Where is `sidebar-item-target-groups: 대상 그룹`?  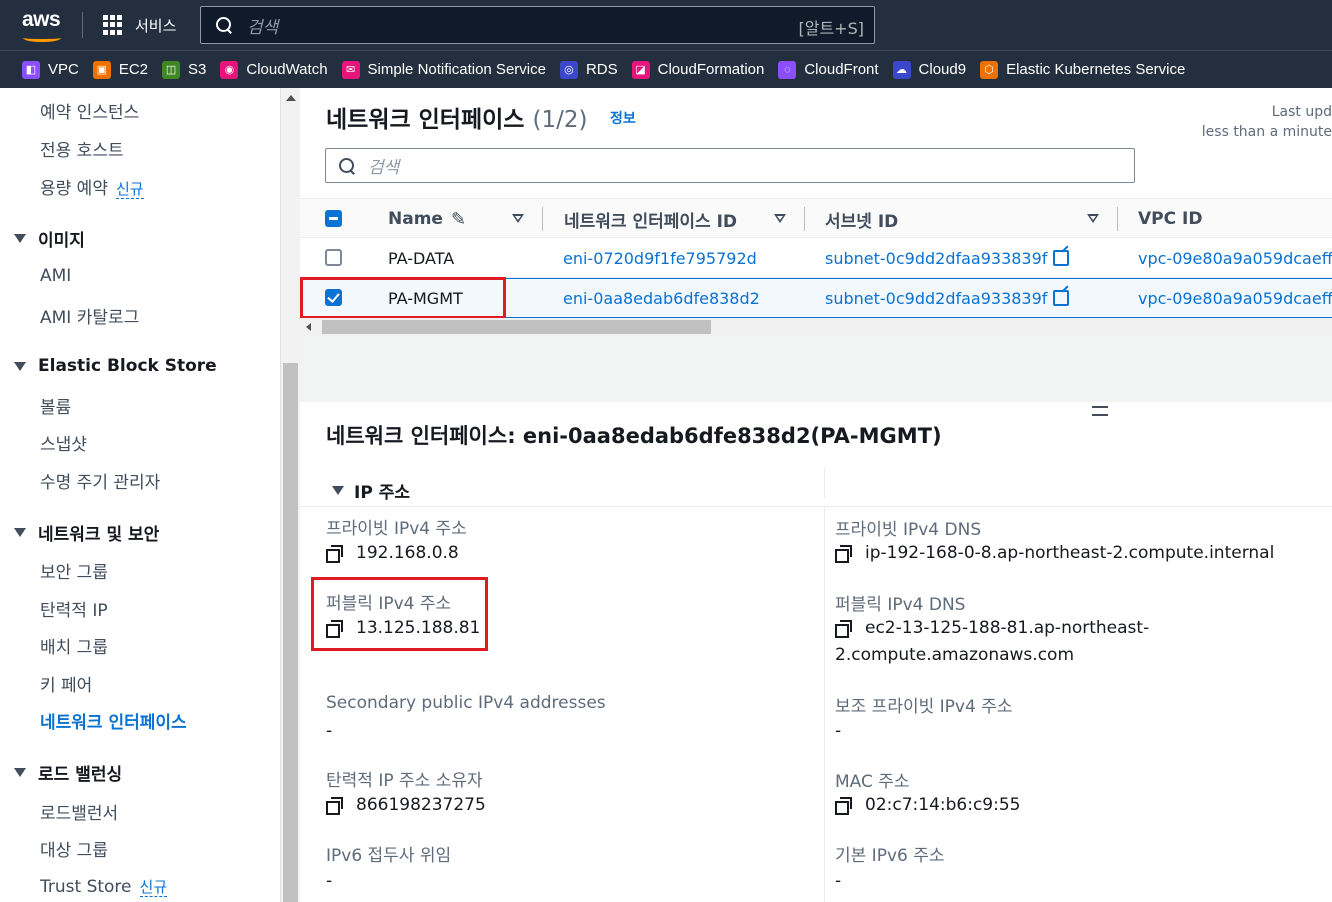
sidebar-item-target-groups: 대상 그룹 is located at coordinates (74, 848).